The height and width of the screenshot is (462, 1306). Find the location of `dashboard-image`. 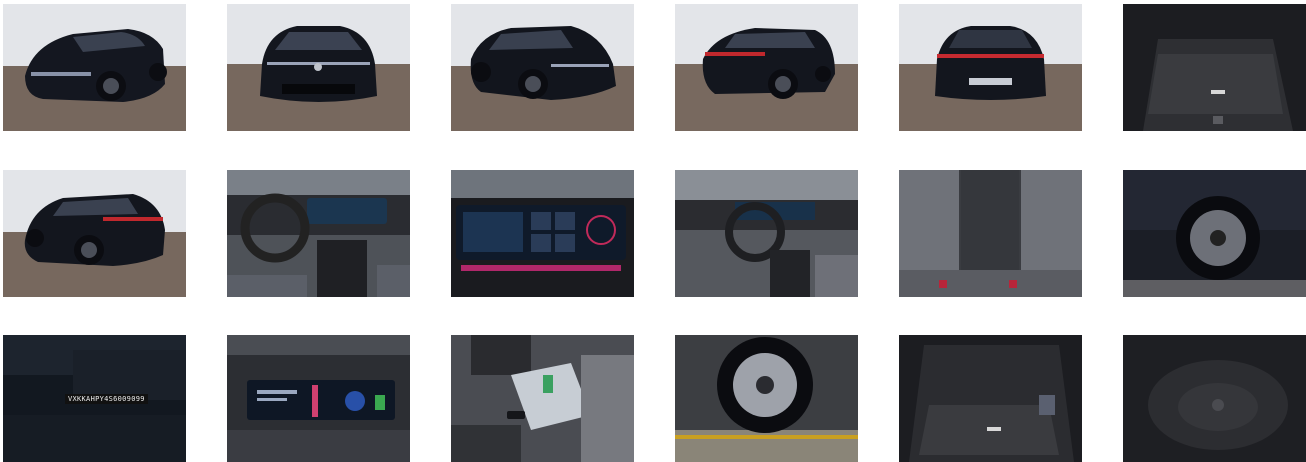

dashboard-image is located at coordinates (318, 233).